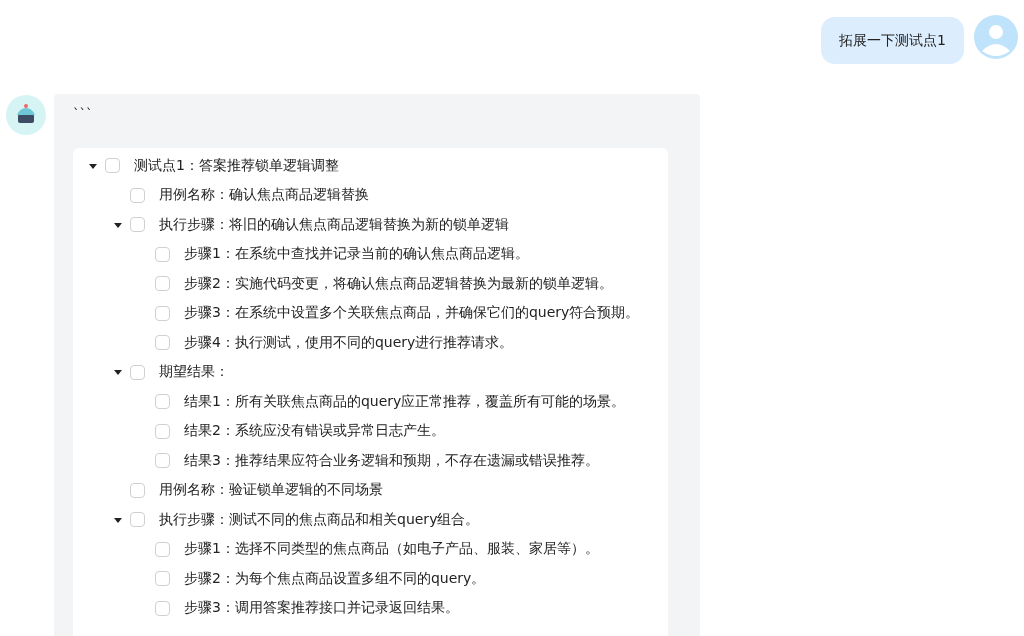 The width and height of the screenshot is (1024, 636). Describe the element at coordinates (391, 549) in the screenshot. I see `task-text: 步骤1：选择不同类型的焦点商品（如电子产品、服装、家居等）。` at that location.